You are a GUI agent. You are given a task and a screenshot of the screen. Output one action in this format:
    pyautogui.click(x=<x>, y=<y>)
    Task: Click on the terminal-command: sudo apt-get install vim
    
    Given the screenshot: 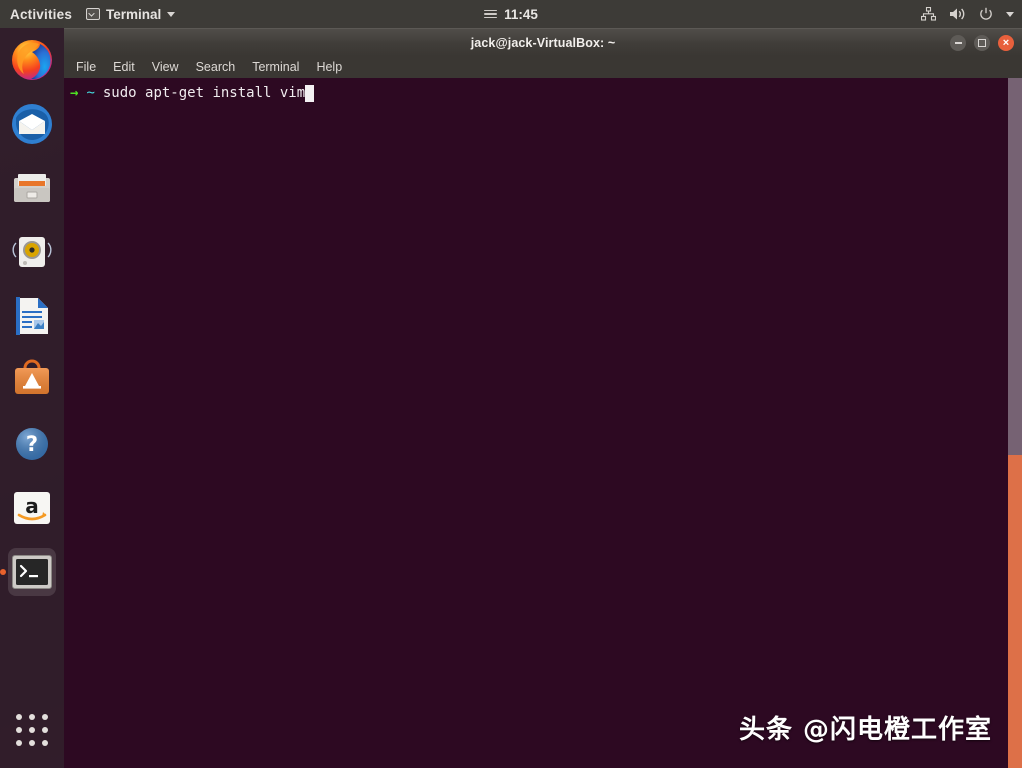 What is the action you would take?
    pyautogui.click(x=204, y=93)
    